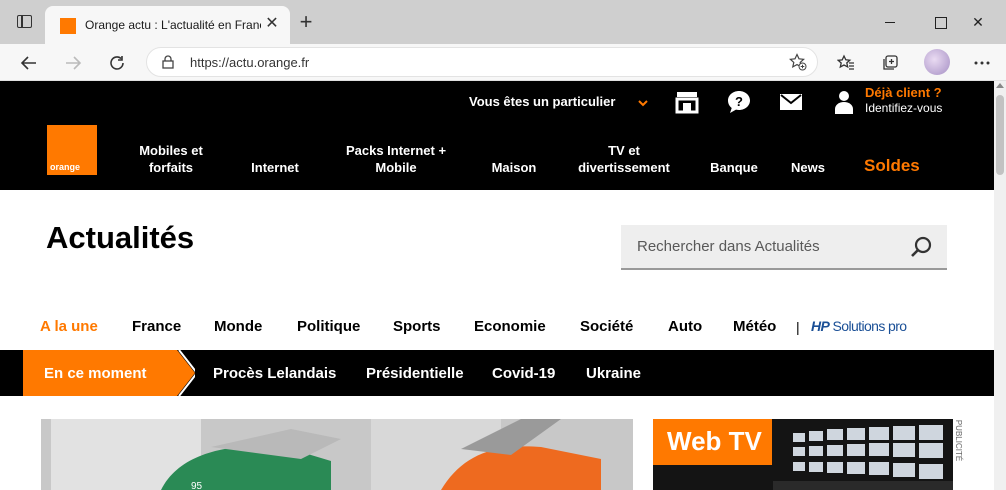 This screenshot has height=490, width=1006. I want to click on close-window-button: ✕, so click(978, 22).